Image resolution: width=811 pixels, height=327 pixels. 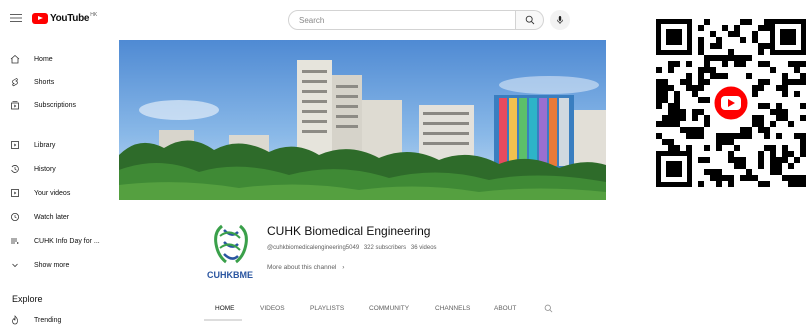 I want to click on trending-icon, so click(x=15, y=320).